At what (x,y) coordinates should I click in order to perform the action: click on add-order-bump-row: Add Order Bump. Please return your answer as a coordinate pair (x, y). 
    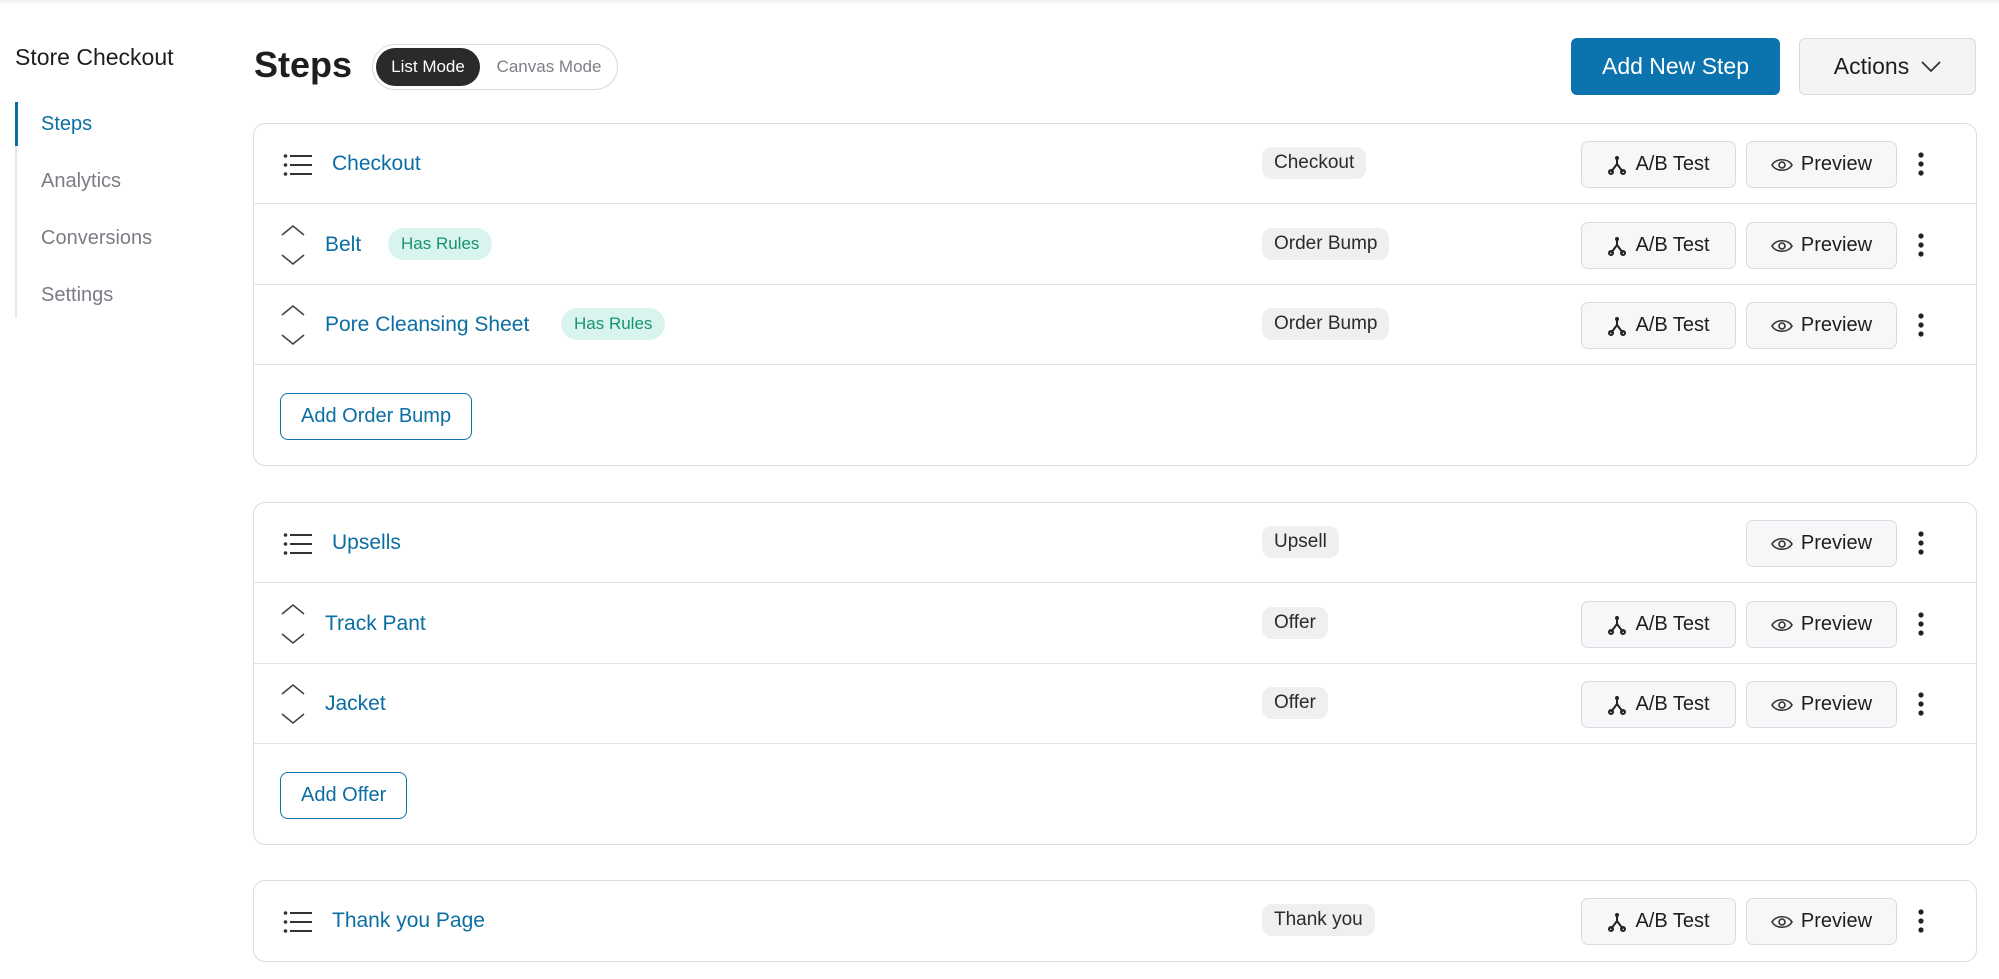
    Looking at the image, I should click on (1115, 416).